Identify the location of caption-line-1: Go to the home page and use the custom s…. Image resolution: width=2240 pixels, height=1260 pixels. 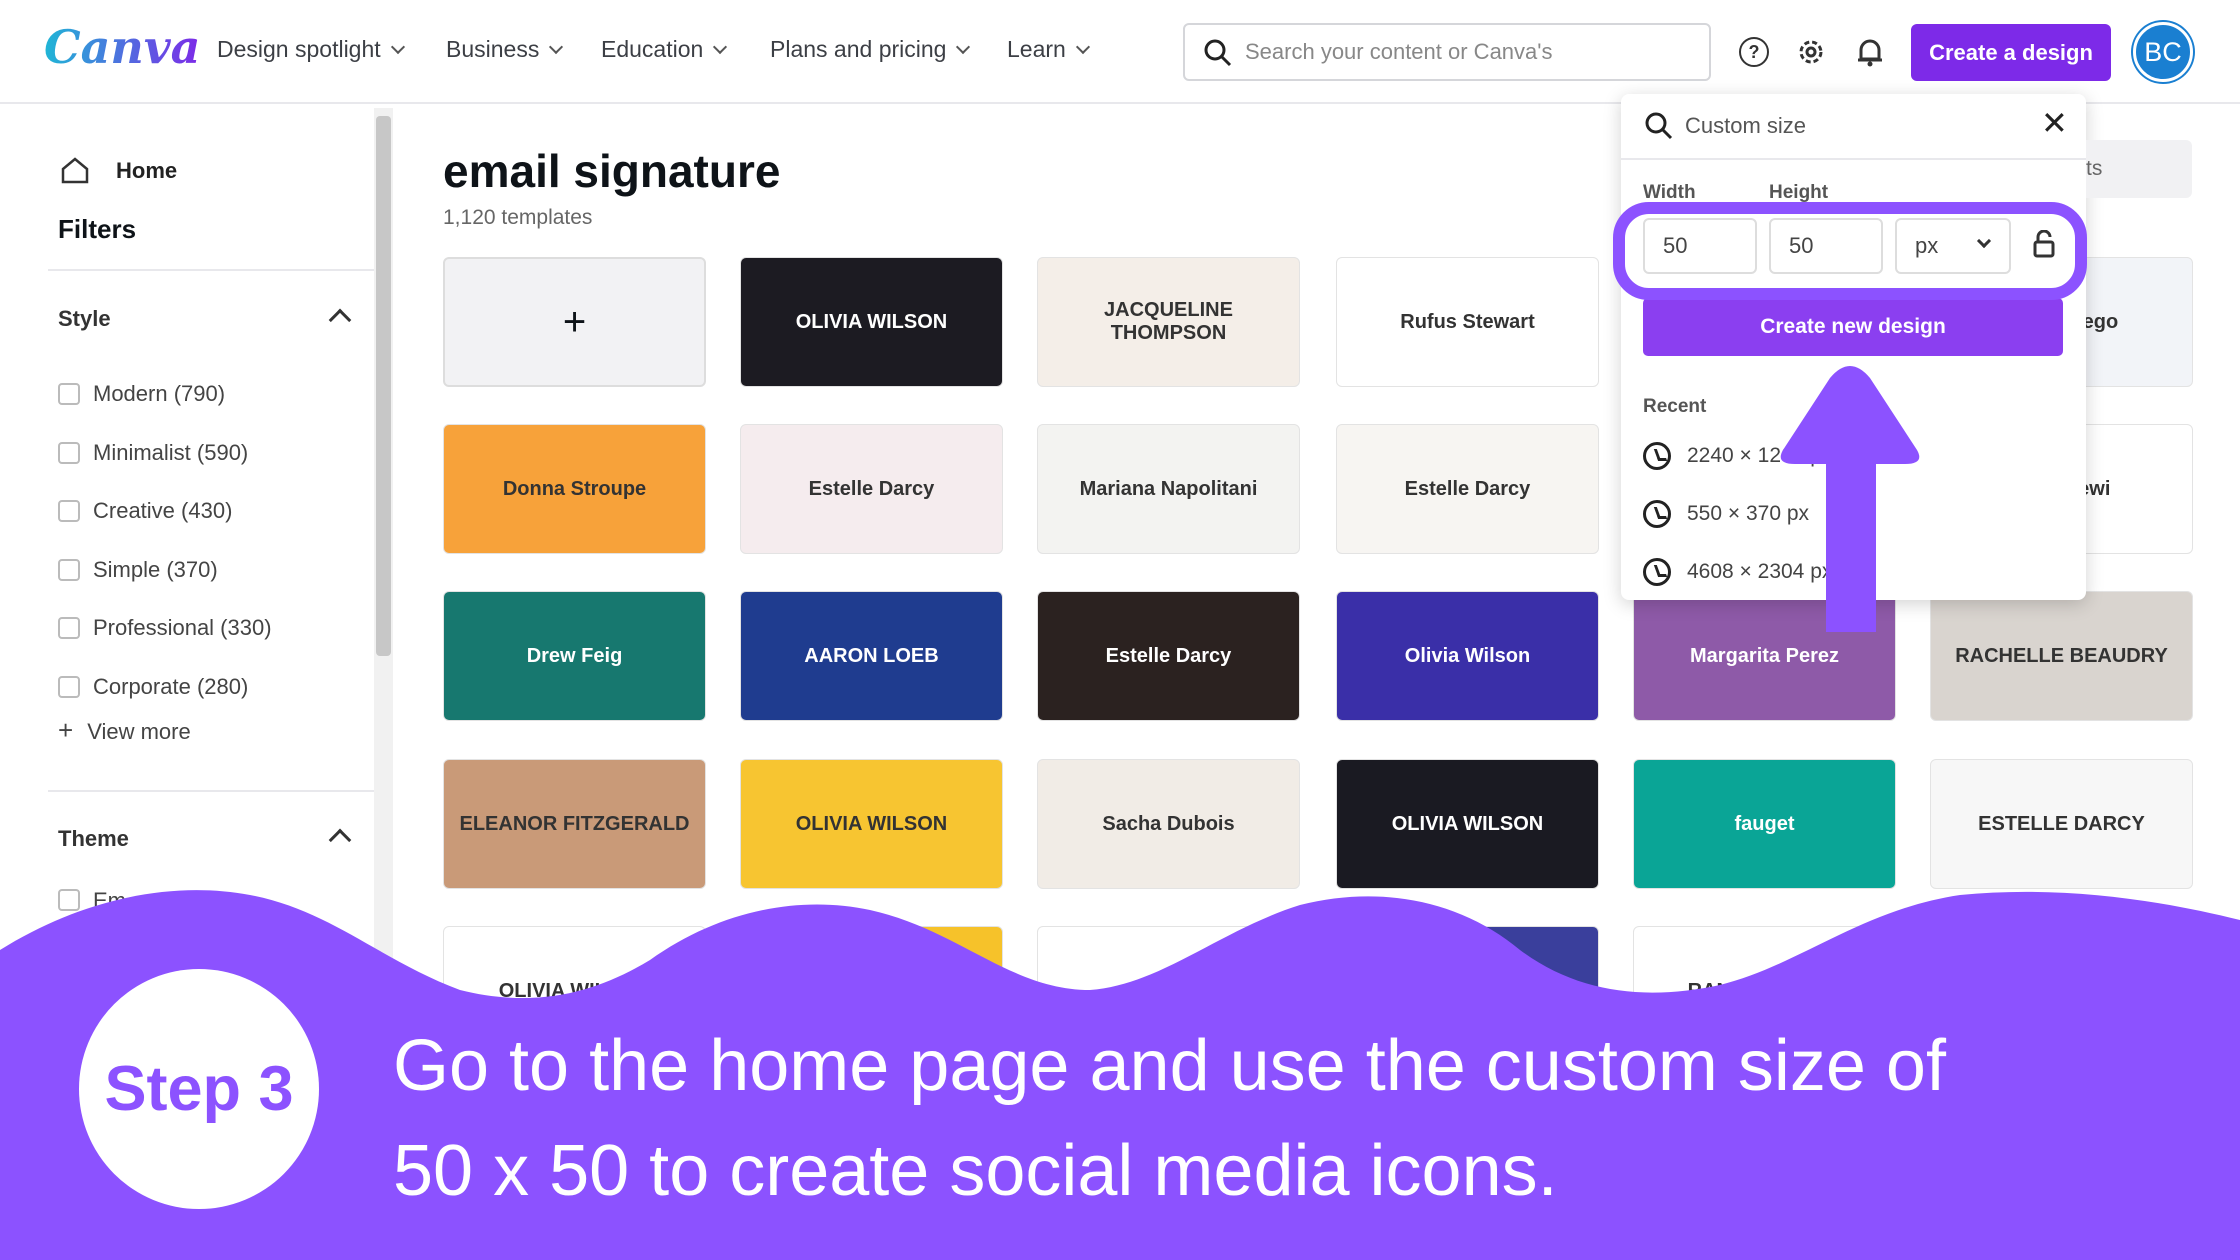
(1169, 1066).